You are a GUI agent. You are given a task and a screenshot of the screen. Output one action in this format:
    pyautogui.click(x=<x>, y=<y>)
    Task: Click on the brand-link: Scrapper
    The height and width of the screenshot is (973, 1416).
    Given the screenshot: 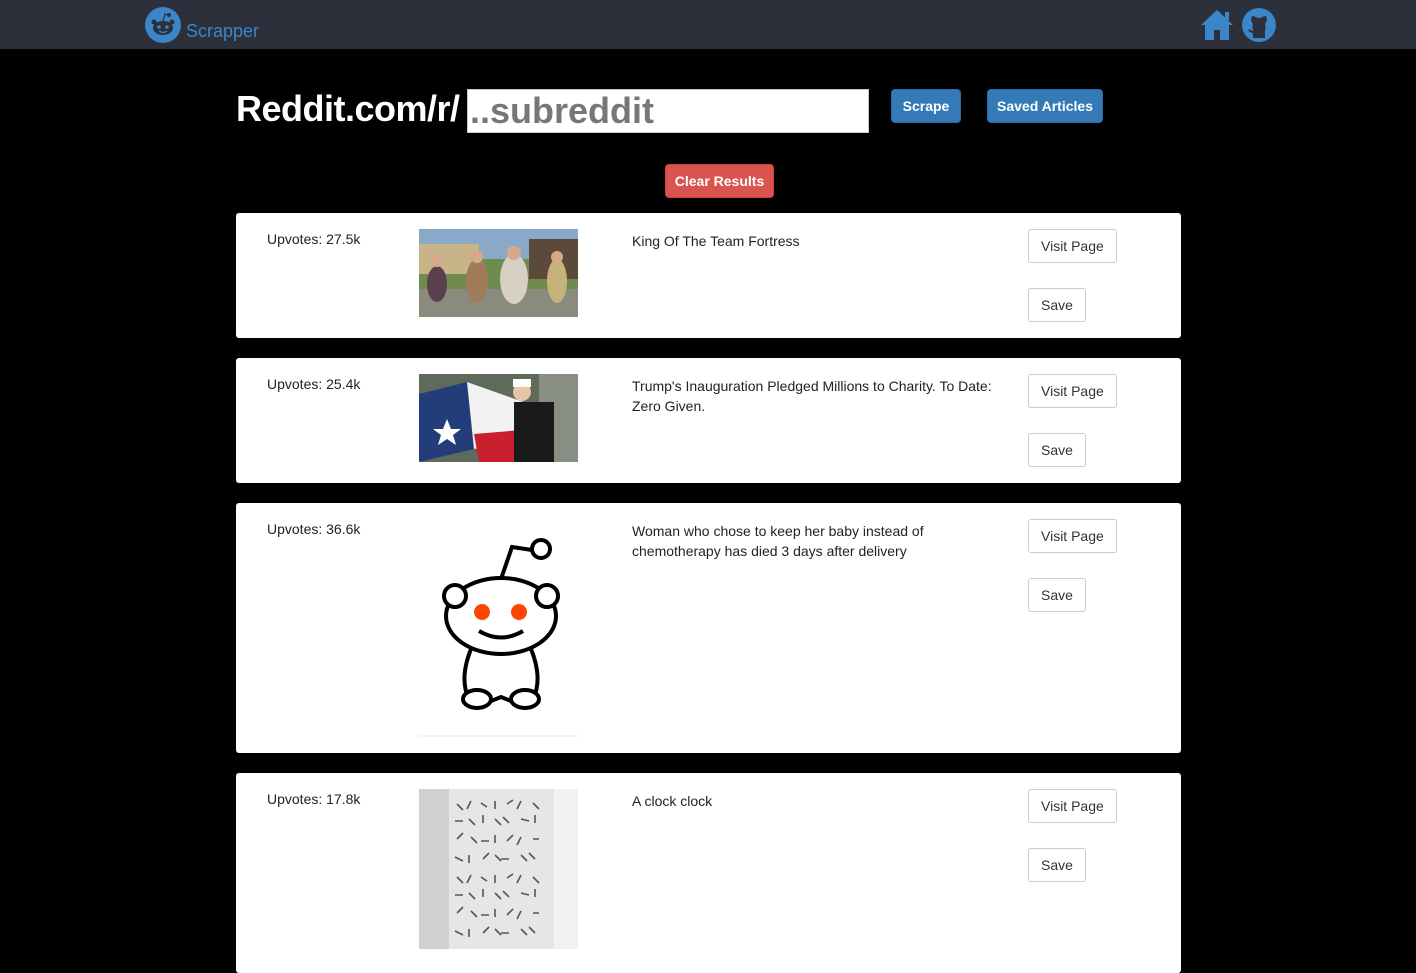 What is the action you would take?
    pyautogui.click(x=202, y=25)
    